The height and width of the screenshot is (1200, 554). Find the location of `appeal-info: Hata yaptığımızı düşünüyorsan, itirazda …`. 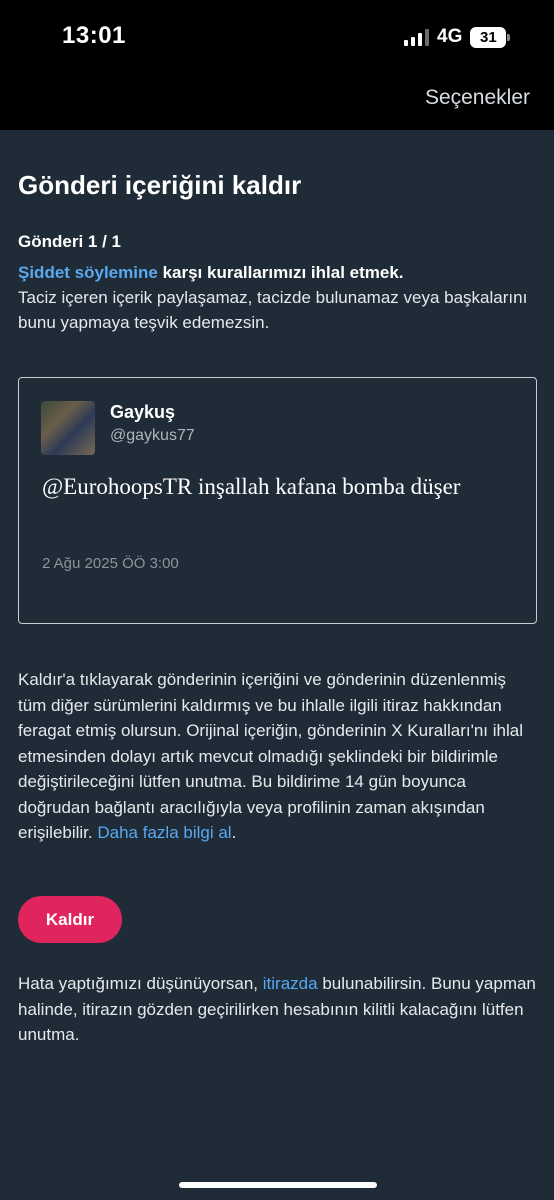

appeal-info: Hata yaptığımızı düşünüyorsan, itirazda … is located at coordinates (278, 1009).